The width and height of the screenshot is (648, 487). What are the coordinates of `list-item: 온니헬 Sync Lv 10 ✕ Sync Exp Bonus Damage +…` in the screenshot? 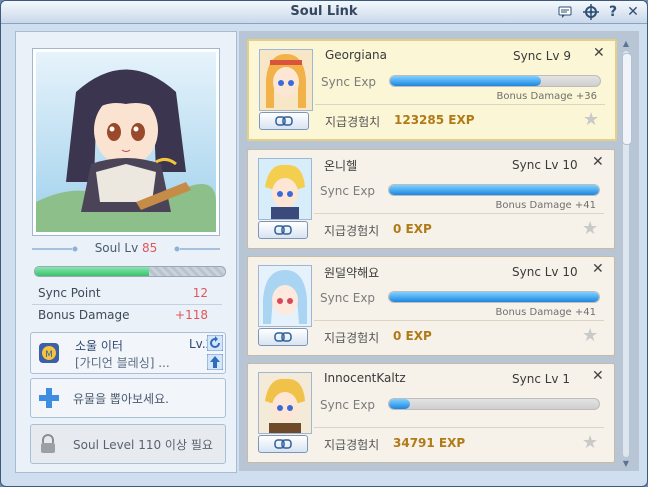 It's located at (431, 199).